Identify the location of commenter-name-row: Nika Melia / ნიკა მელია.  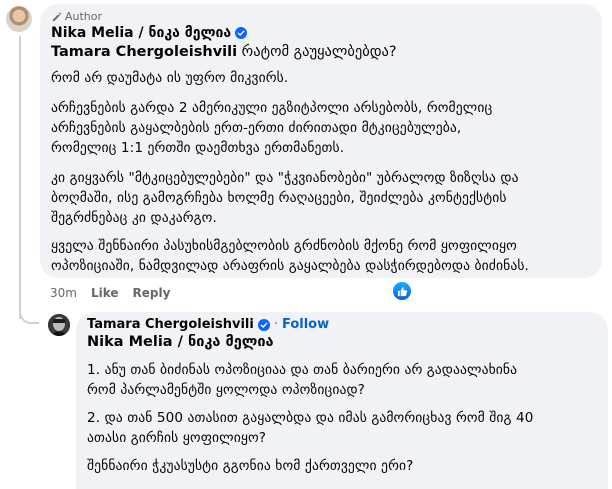
(149, 33).